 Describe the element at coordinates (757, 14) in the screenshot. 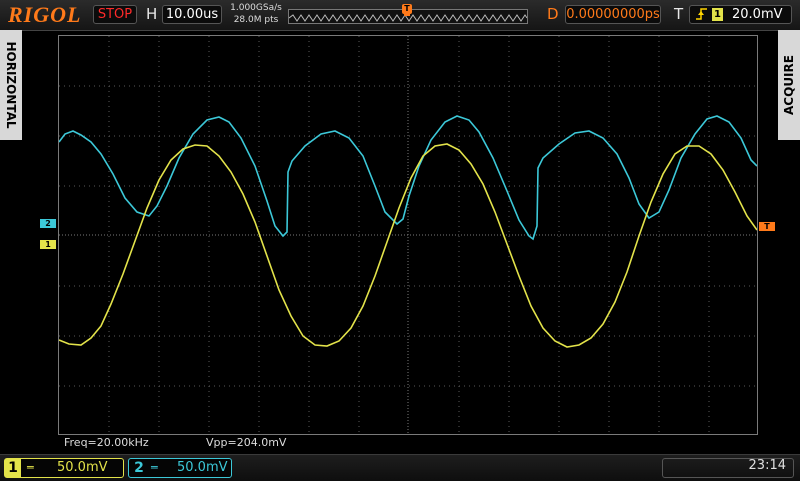

I see `trigger-level: 20.0mV` at that location.